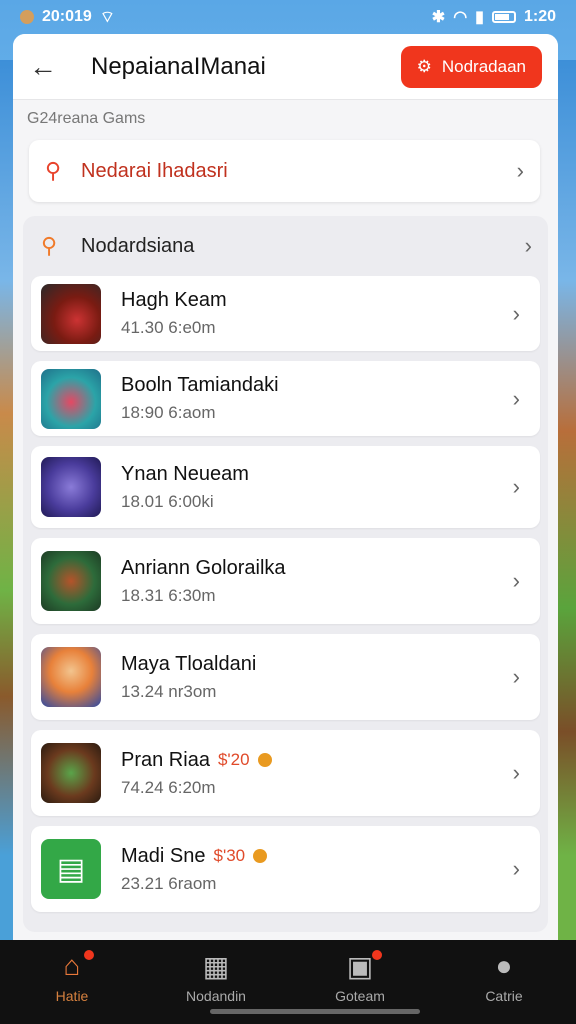 Image resolution: width=576 pixels, height=1024 pixels. I want to click on nav-label: Goteam, so click(360, 996).